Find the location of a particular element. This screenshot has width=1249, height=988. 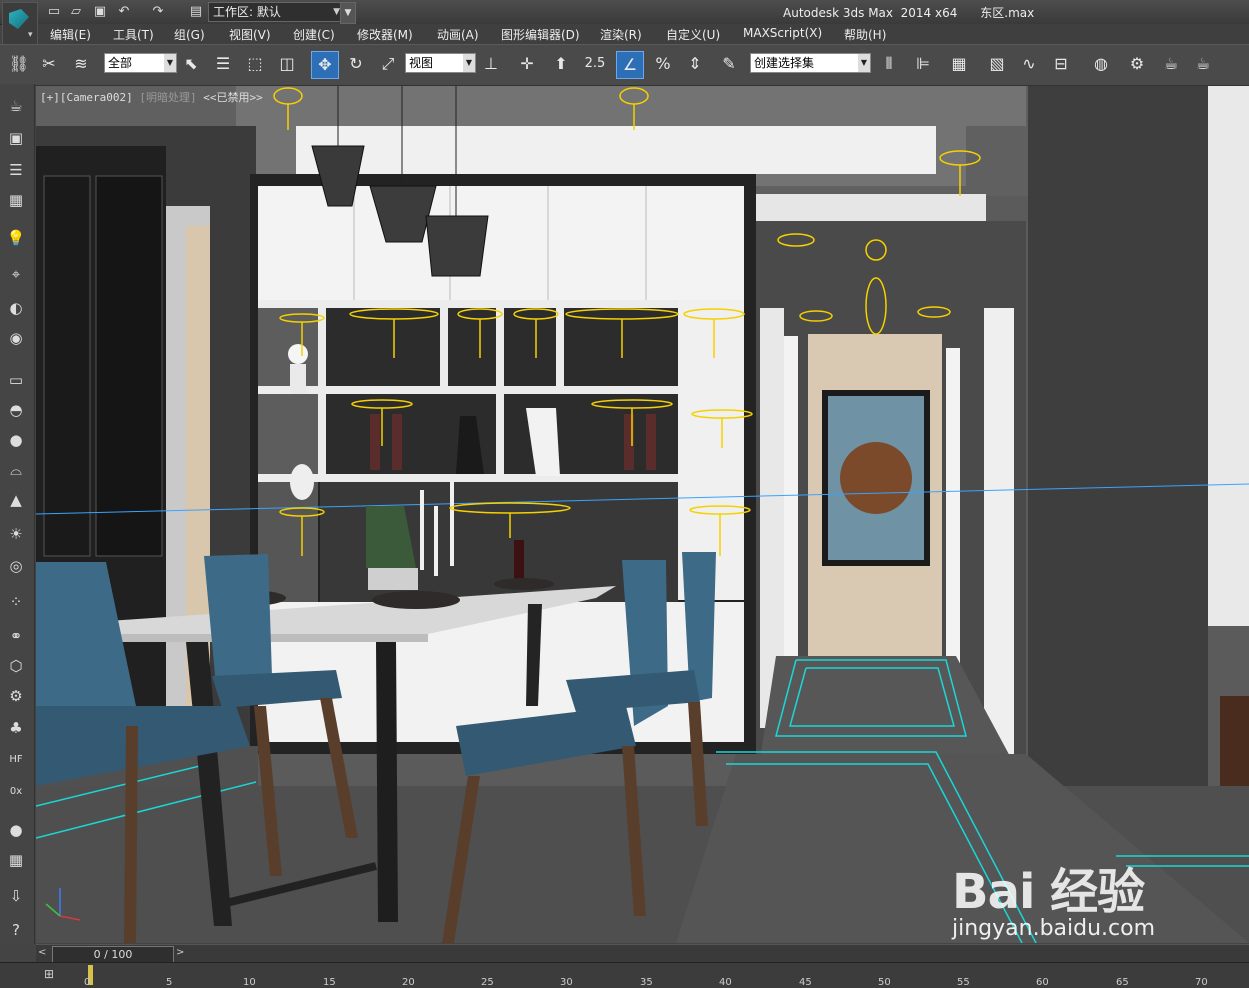

time-slider-value: 0 / 100 is located at coordinates (113, 954).